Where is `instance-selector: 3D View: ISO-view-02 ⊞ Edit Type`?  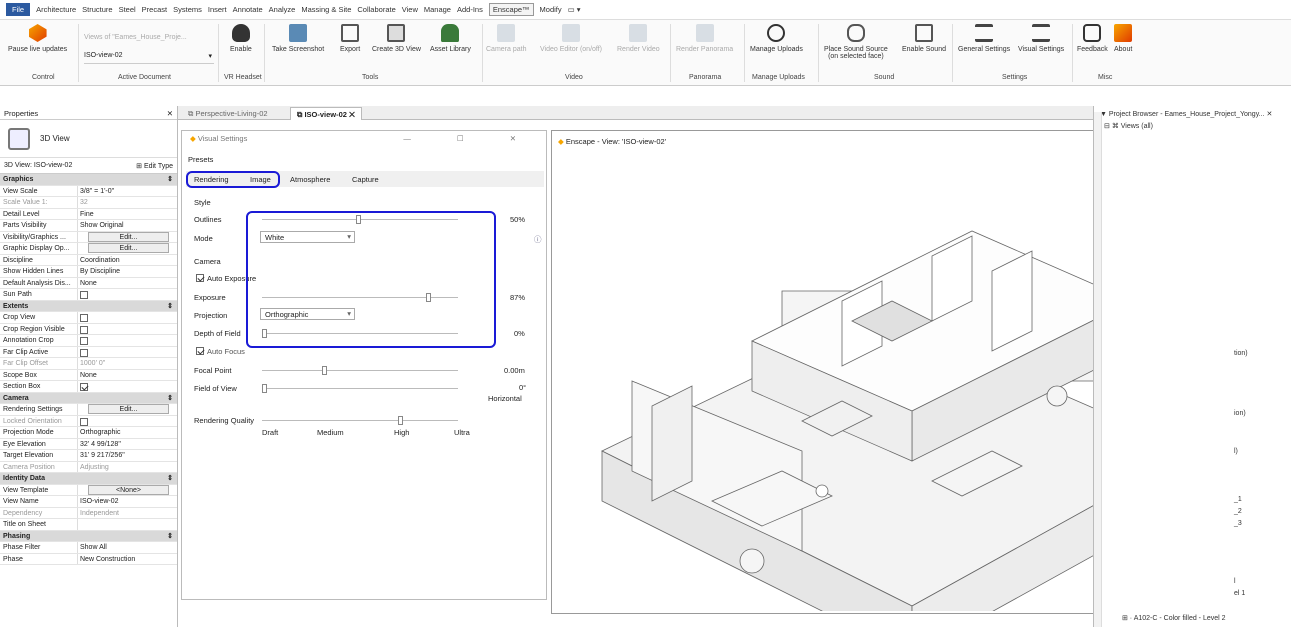 instance-selector: 3D View: ISO-view-02 ⊞ Edit Type is located at coordinates (88, 166).